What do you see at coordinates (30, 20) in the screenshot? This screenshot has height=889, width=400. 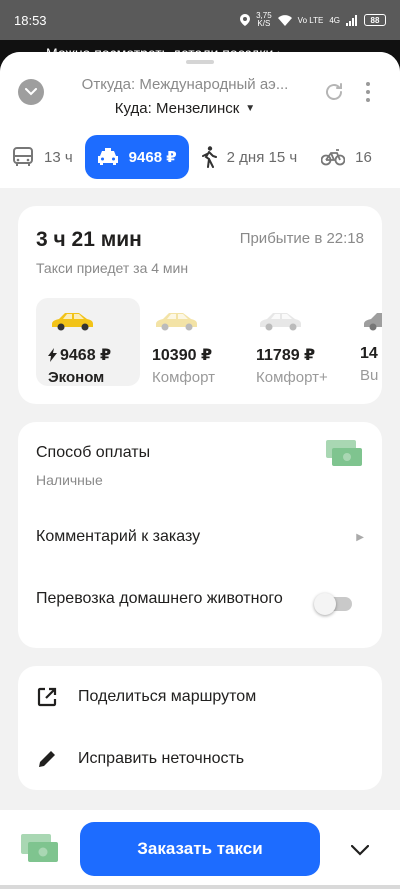 I see `status-time: 18:53` at bounding box center [30, 20].